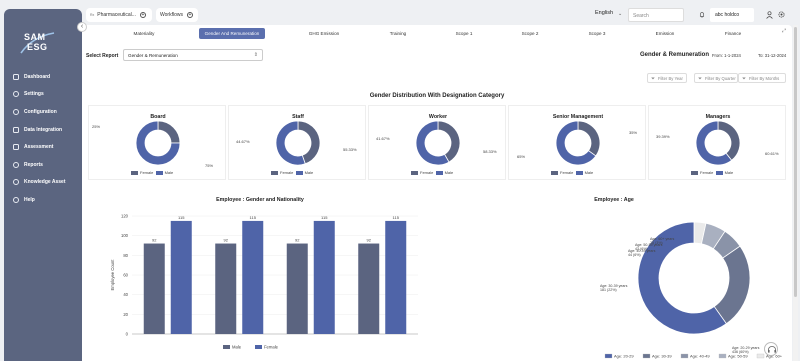 The height and width of the screenshot is (361, 800). Describe the element at coordinates (490, 151) in the screenshot. I see `data-label: 58.33%` at that location.